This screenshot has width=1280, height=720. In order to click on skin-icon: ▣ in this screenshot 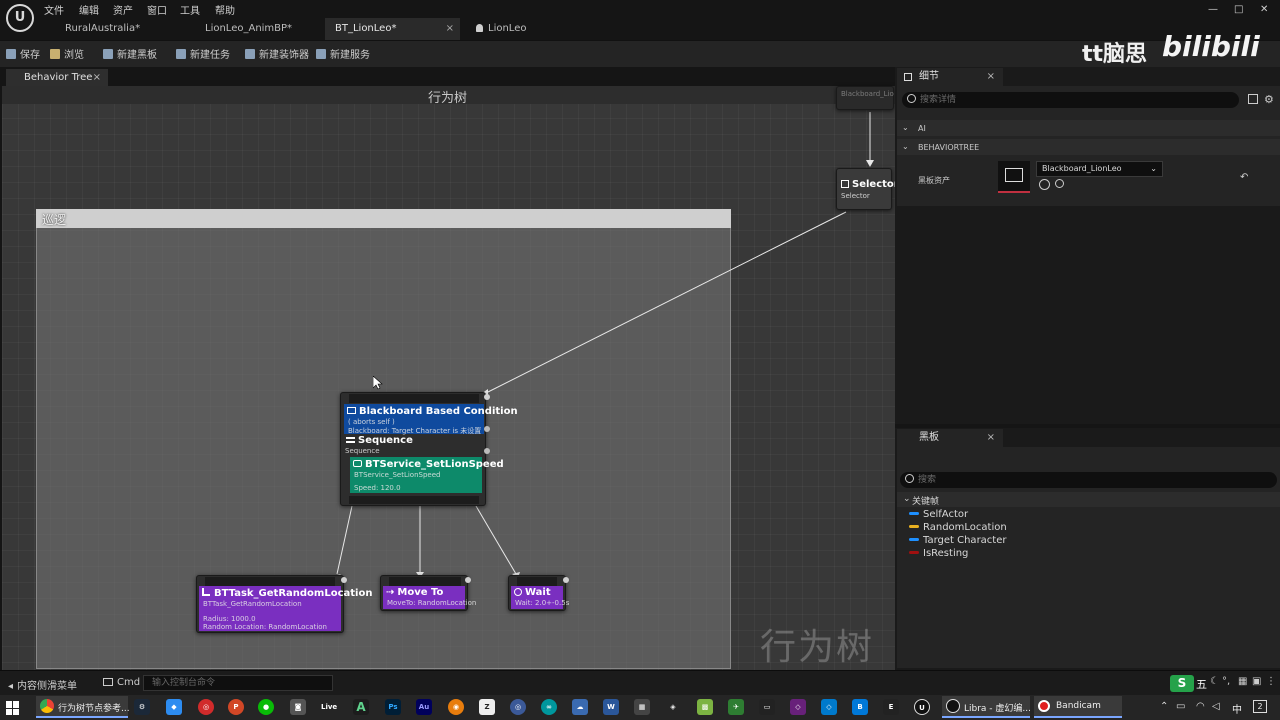, I will do `click(1256, 681)`.